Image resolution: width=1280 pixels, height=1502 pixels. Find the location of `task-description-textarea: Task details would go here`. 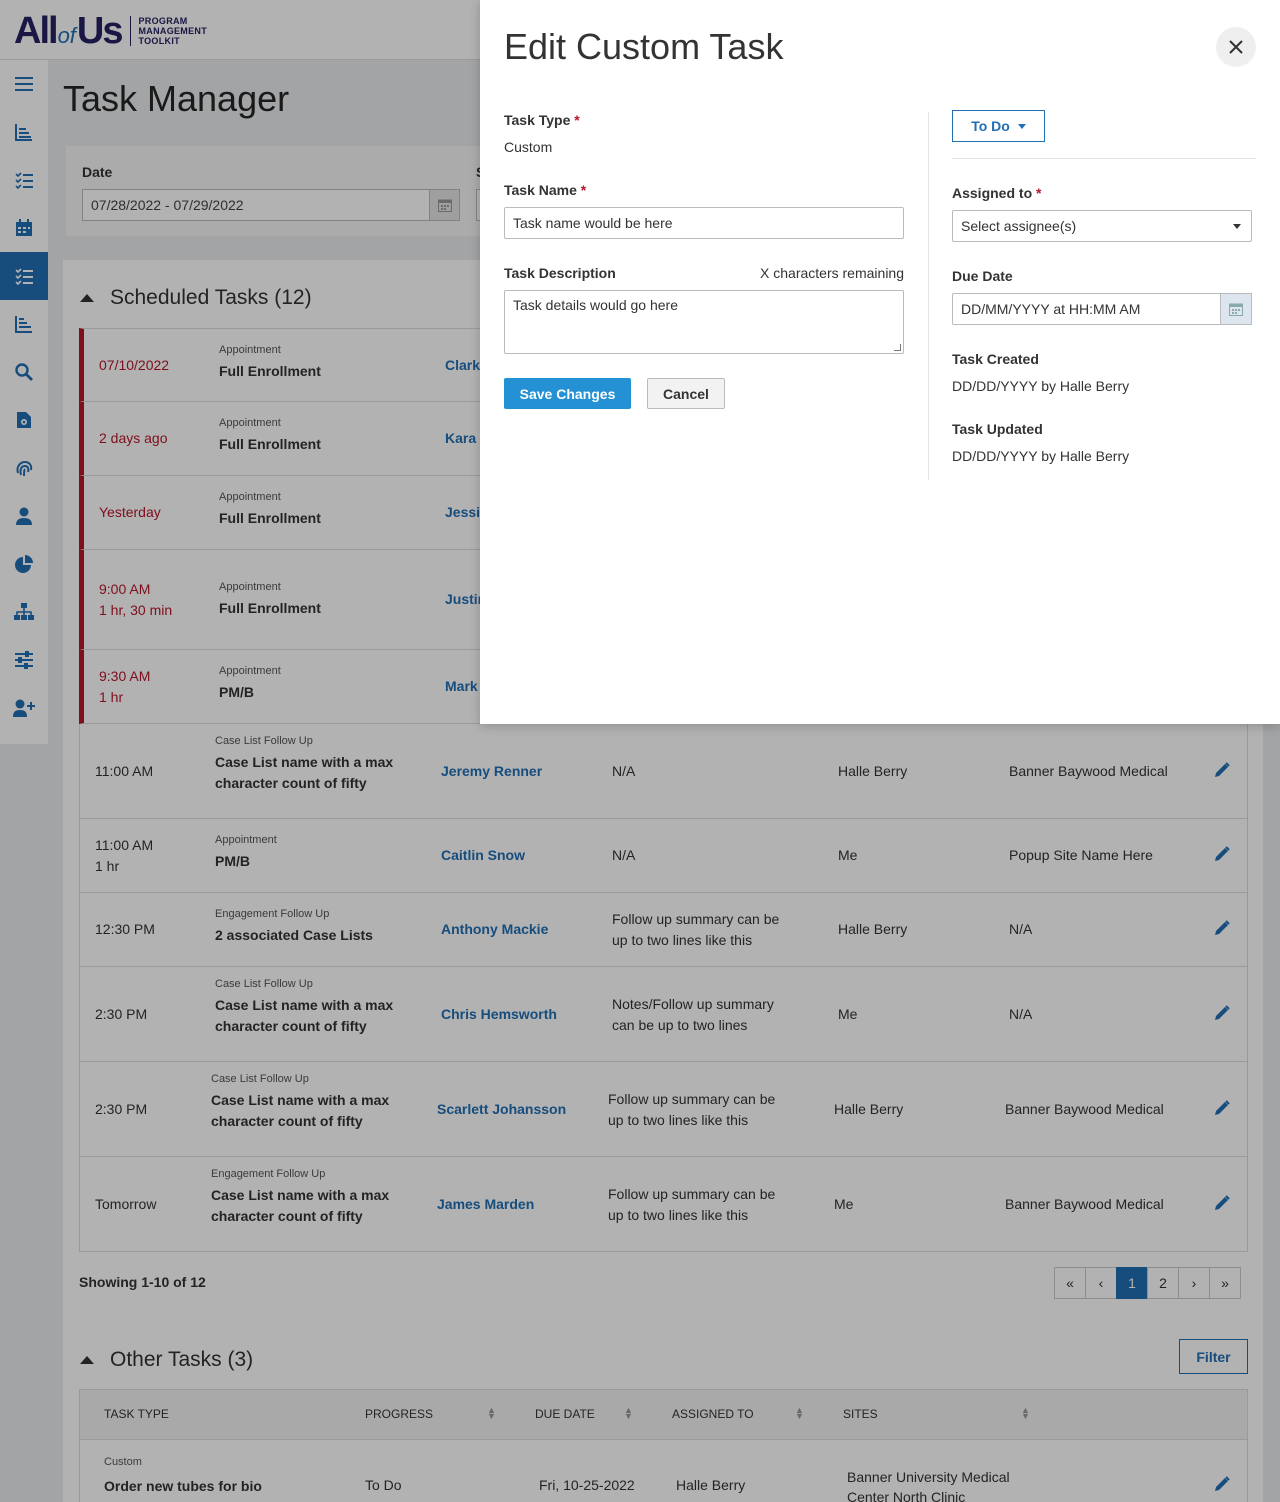

task-description-textarea: Task details would go here is located at coordinates (704, 322).